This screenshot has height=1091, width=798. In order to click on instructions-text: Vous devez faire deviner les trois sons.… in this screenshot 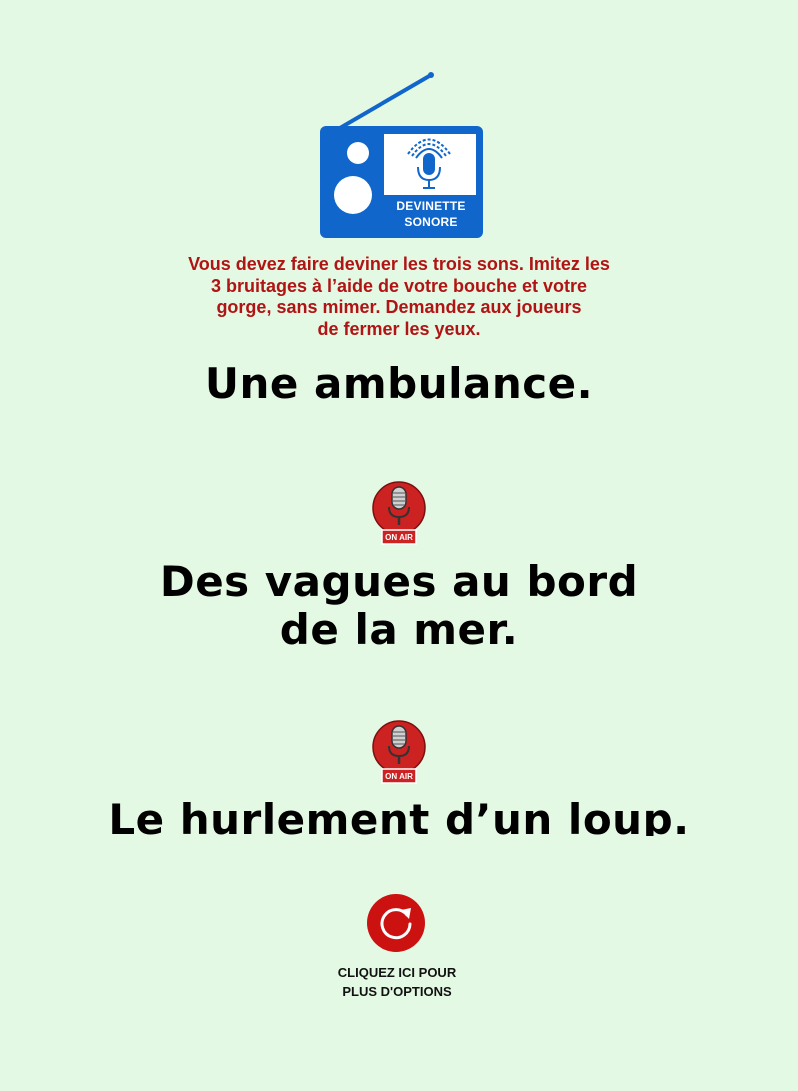, I will do `click(399, 297)`.